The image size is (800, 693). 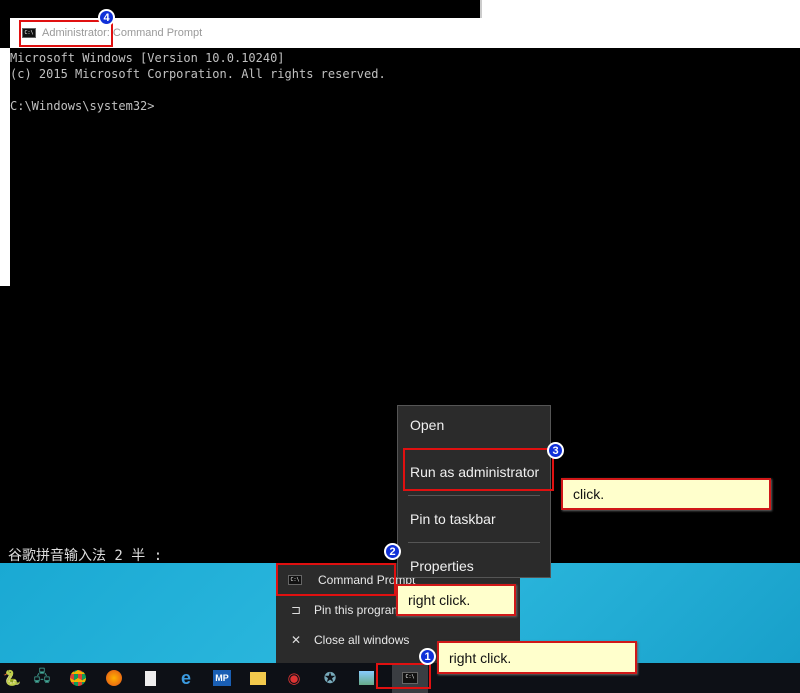 I want to click on explorer-icon, so click(x=258, y=678).